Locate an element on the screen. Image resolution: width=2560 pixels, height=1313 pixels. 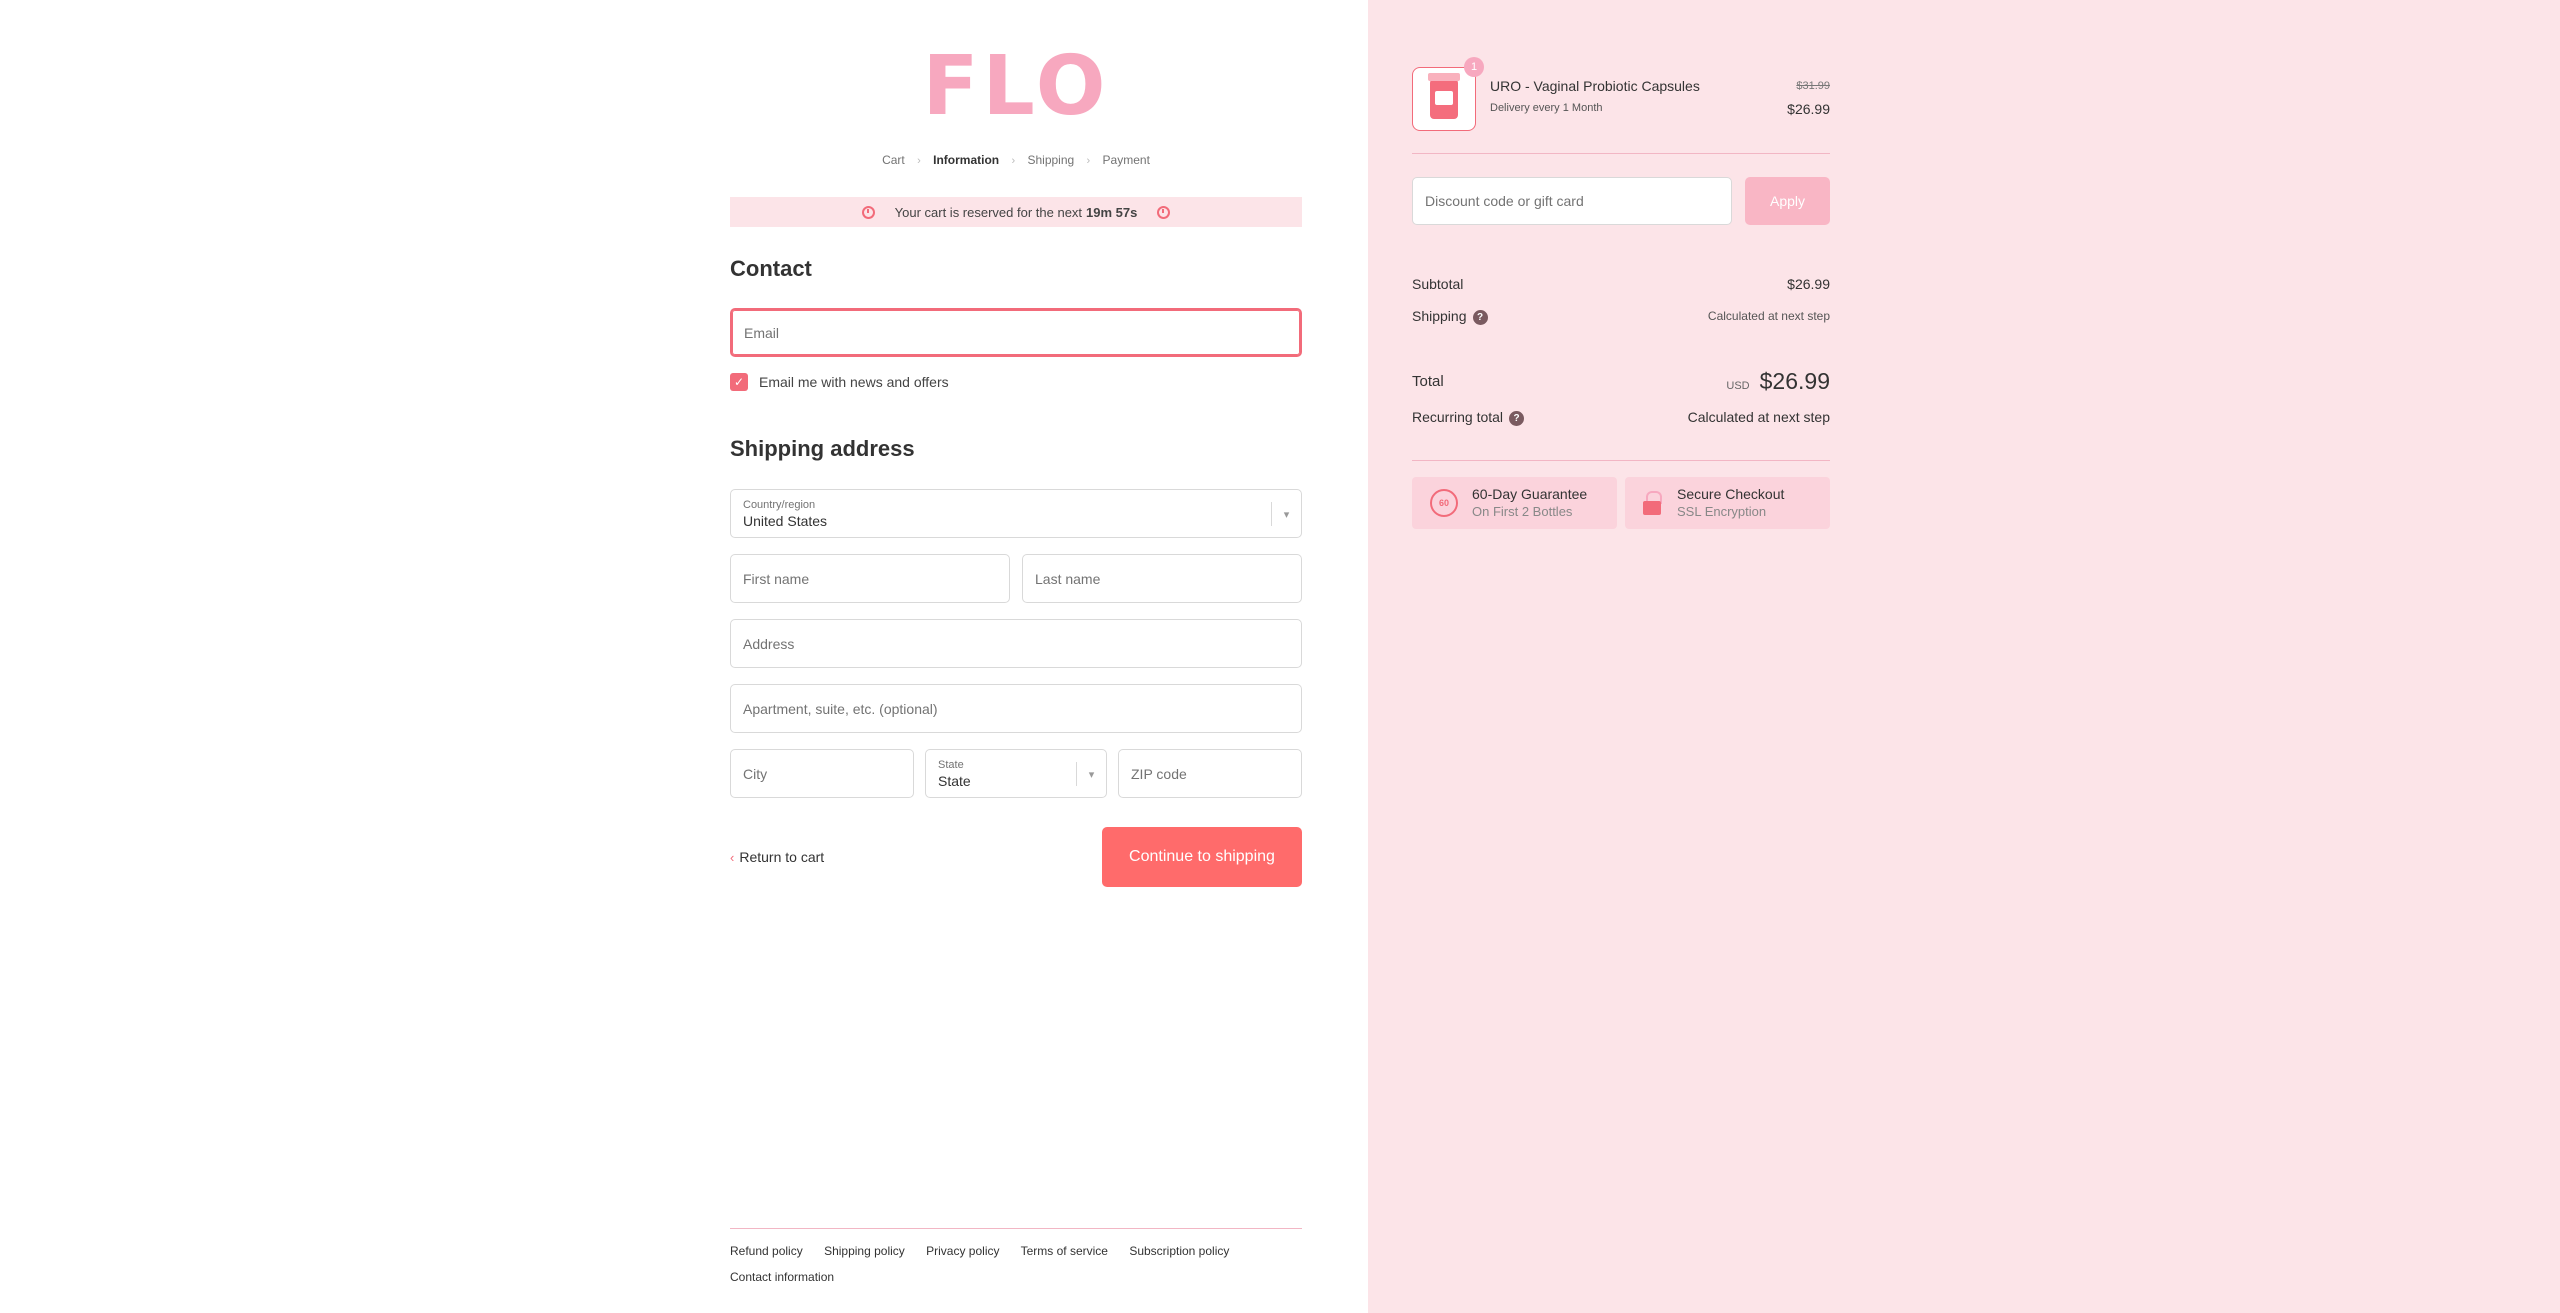
product-jar-icon is located at coordinates (1444, 96).